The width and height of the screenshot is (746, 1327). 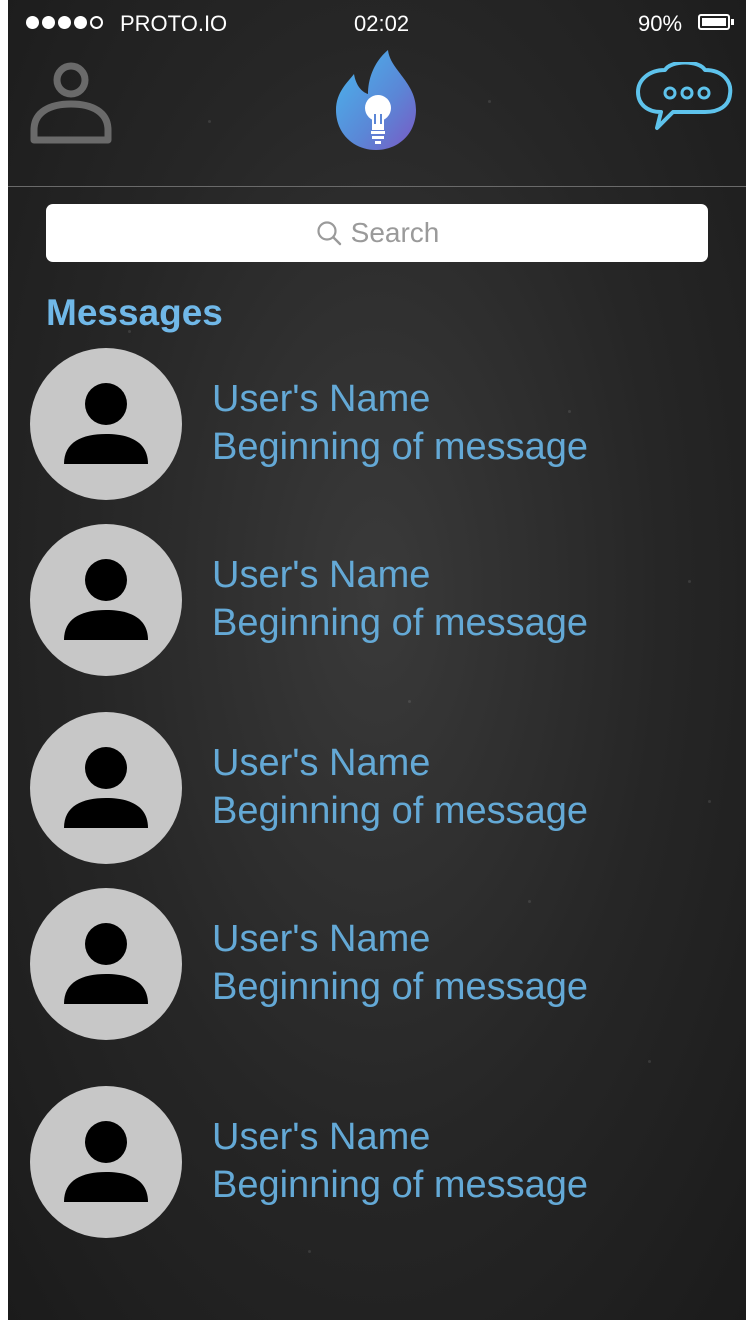 I want to click on top-nav-bar, so click(x=377, y=117).